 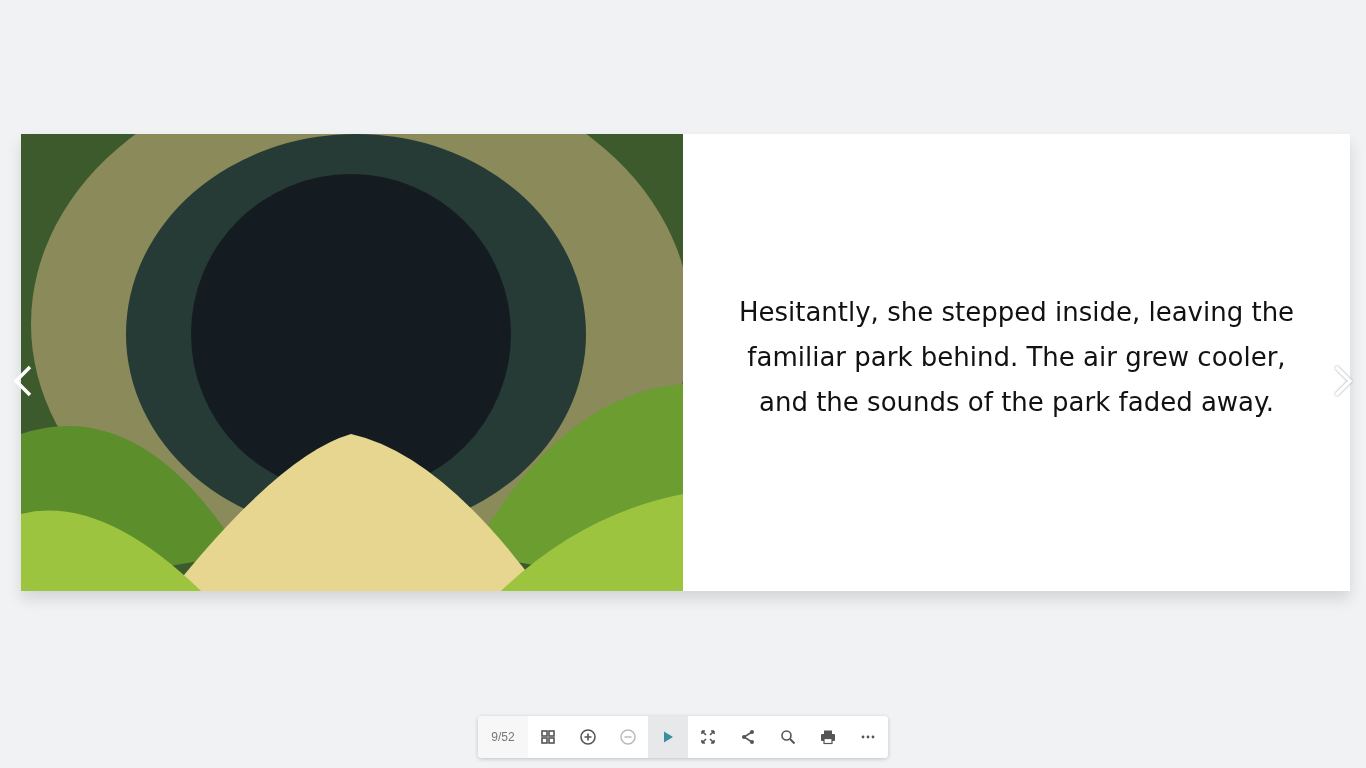 I want to click on page-text: Hesitantly, she stepped inside, leaving the familiar park behind. The air grew cooler, and the sounds of the park faded away., so click(x=1016, y=357).